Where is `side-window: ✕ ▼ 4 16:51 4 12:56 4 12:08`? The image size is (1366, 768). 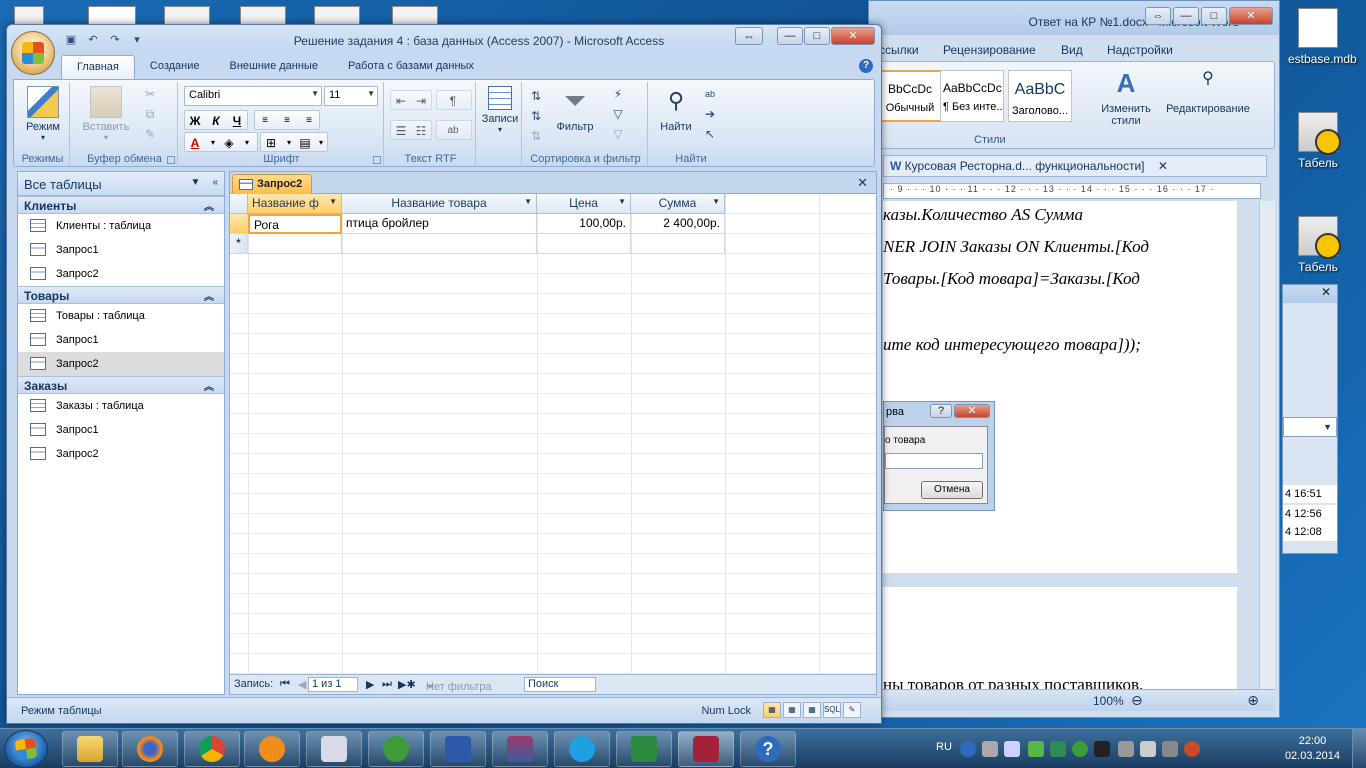
side-window: ✕ ▼ 4 16:51 4 12:56 4 12:08 is located at coordinates (1310, 419).